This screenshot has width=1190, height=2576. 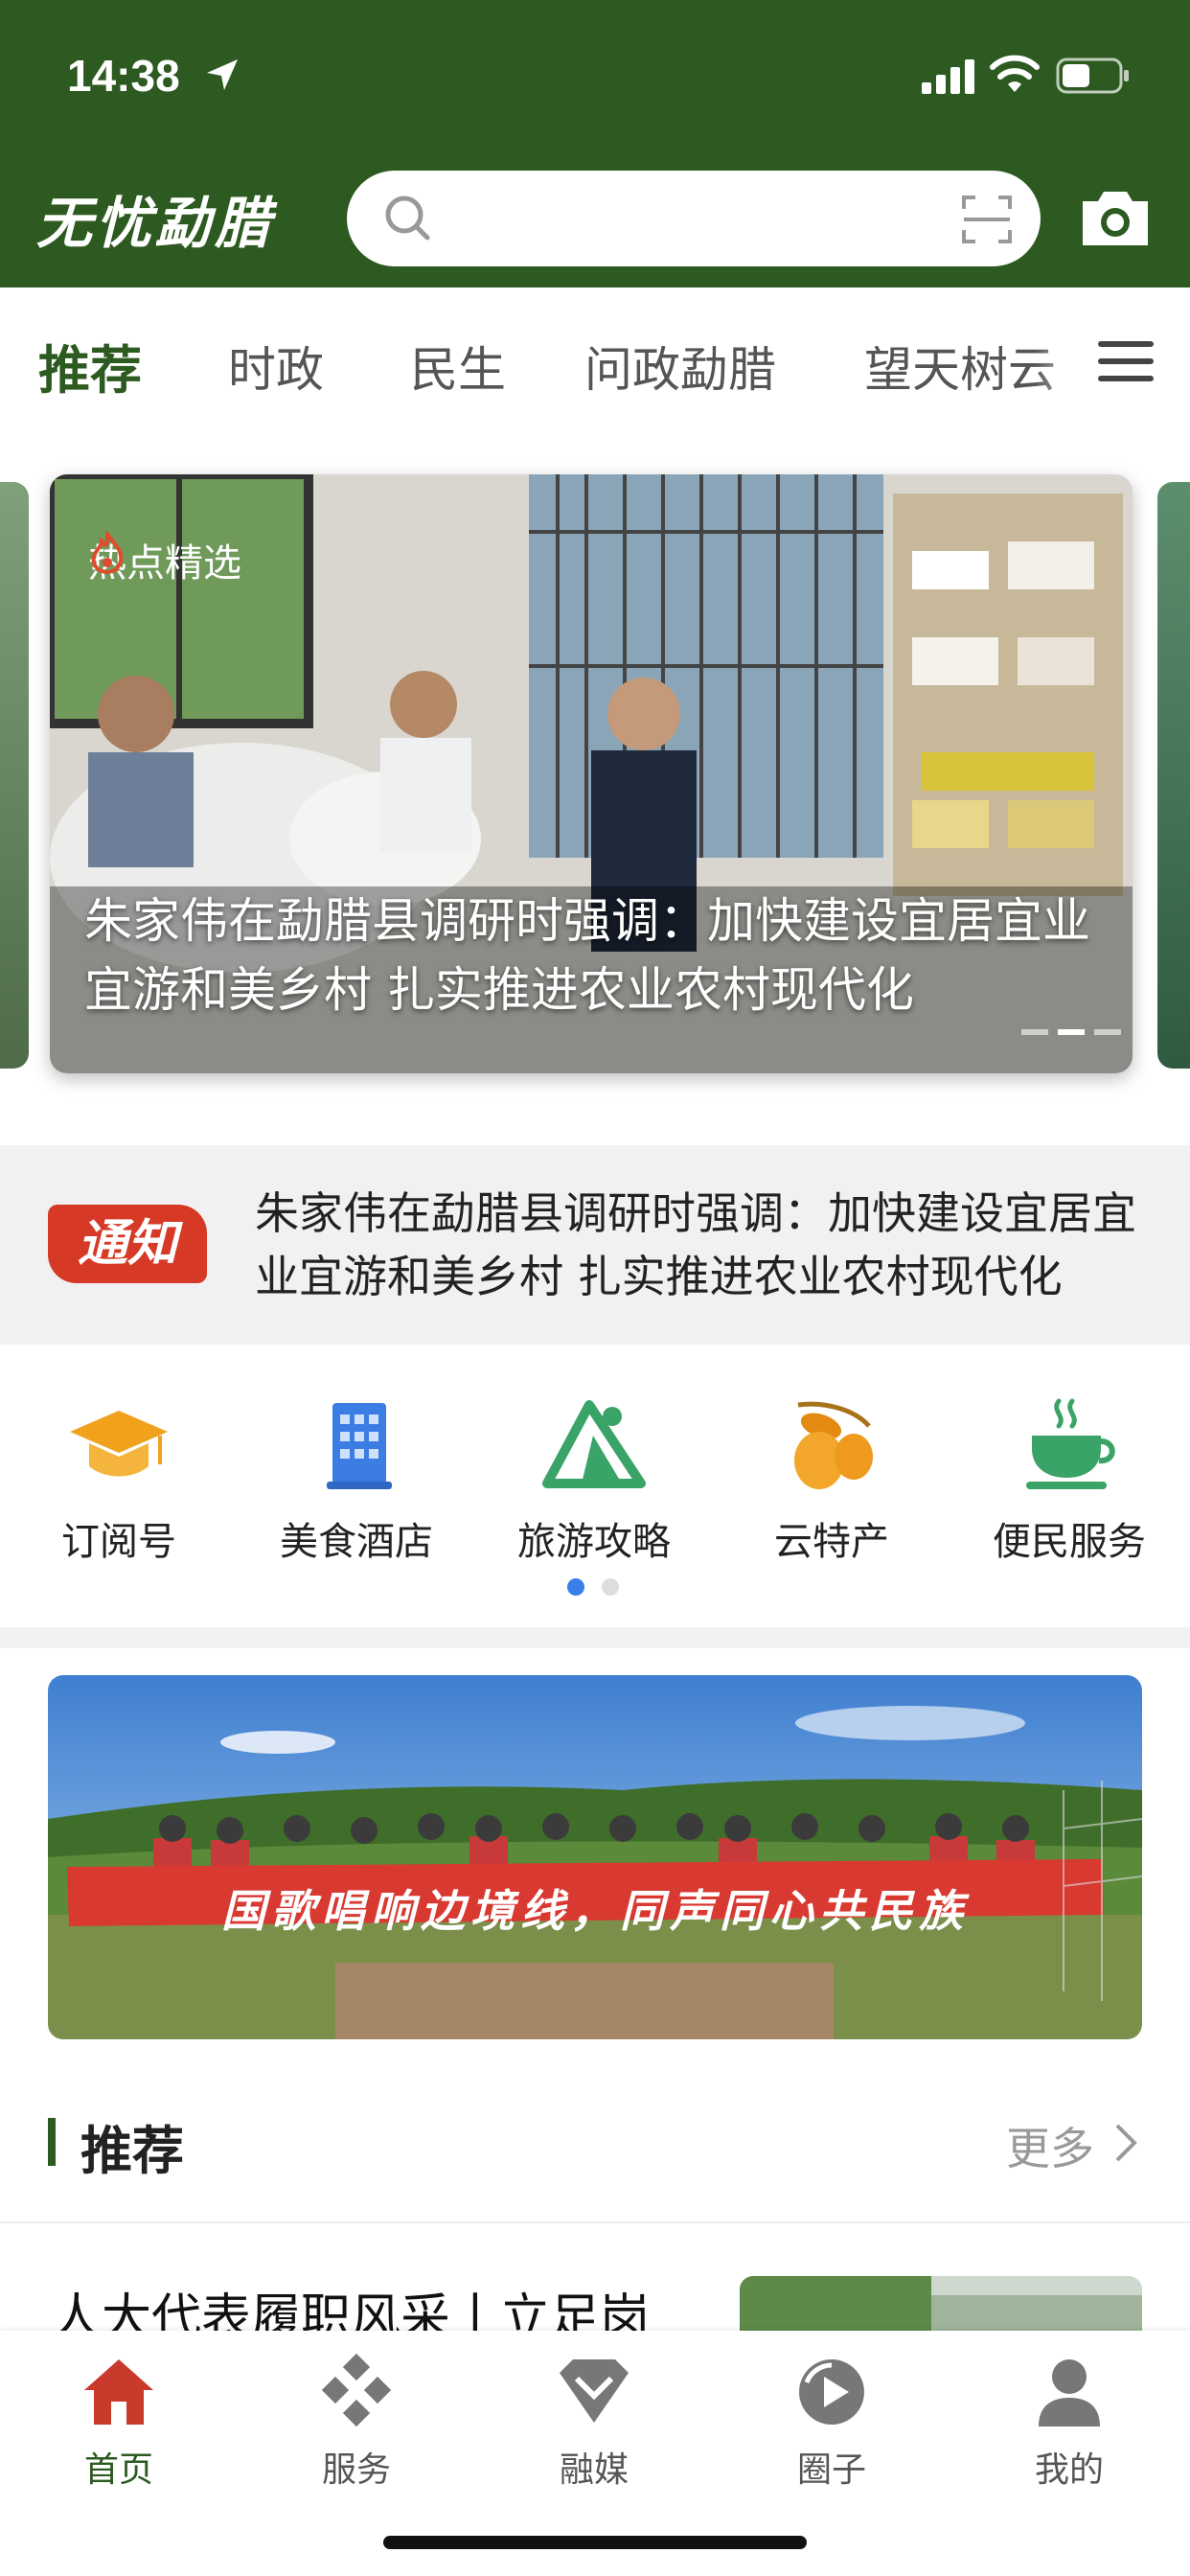 I want to click on search-icon, so click(x=408, y=218).